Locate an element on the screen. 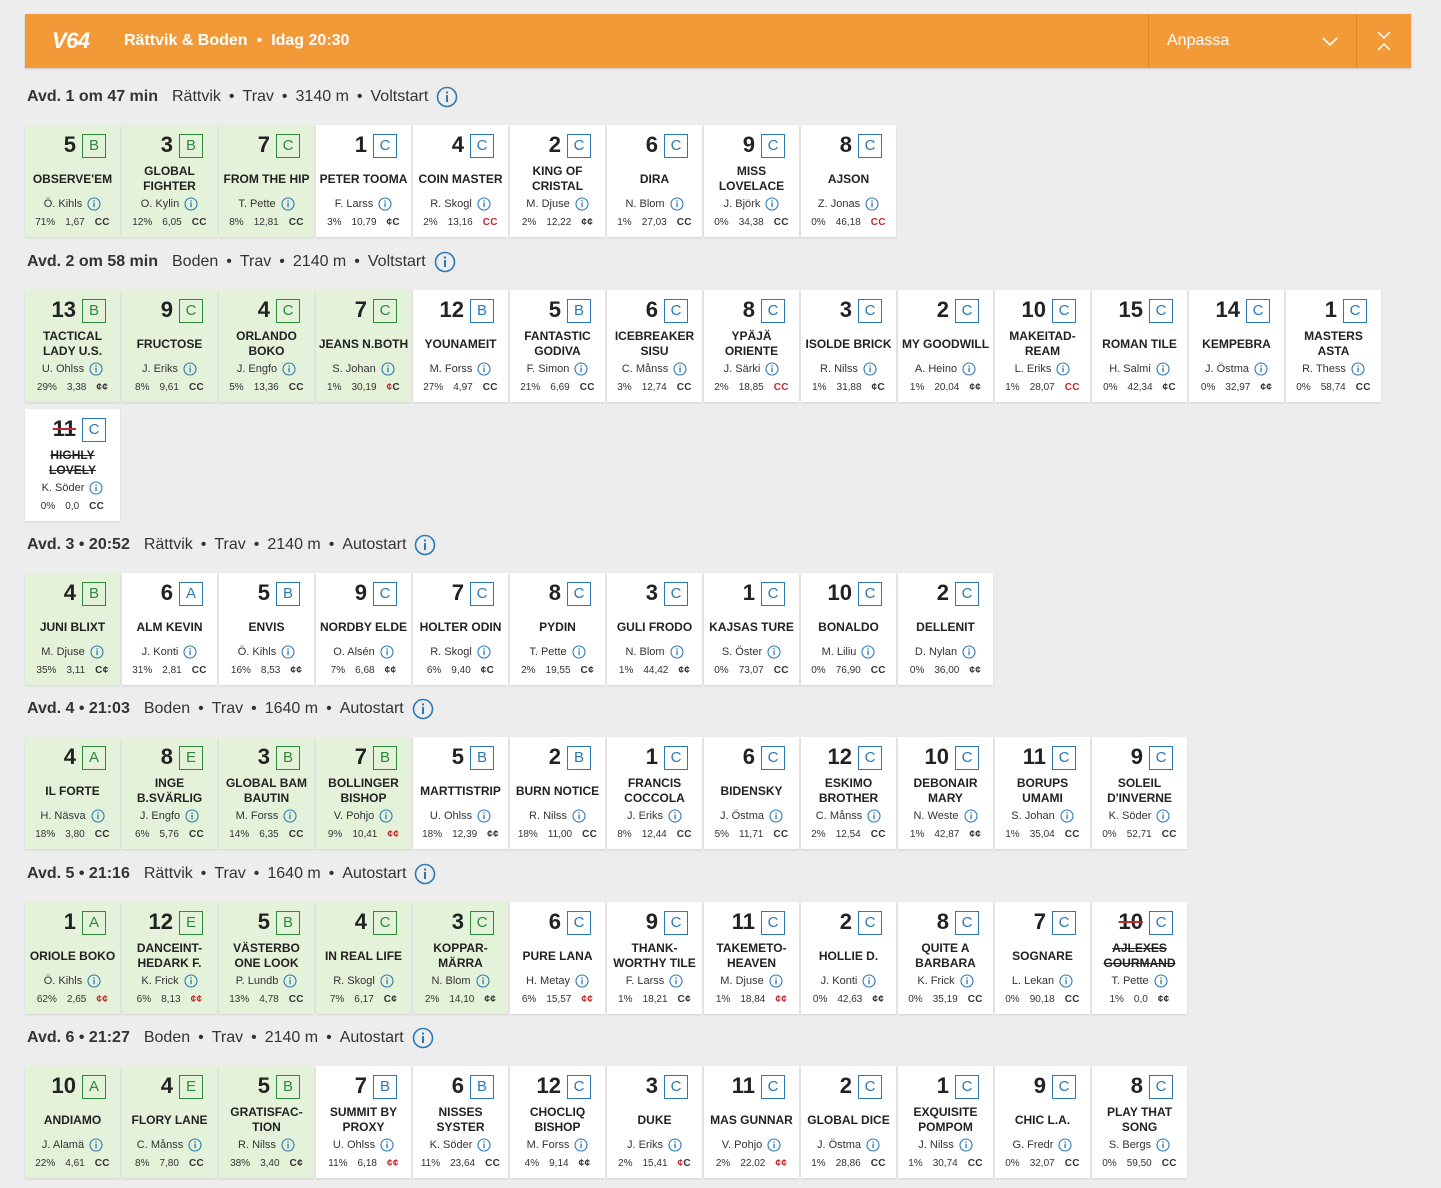  horse-card: 2 C KING OF CRISTAL M. Djuse 2% 12,22 ¢¢ is located at coordinates (557, 181).